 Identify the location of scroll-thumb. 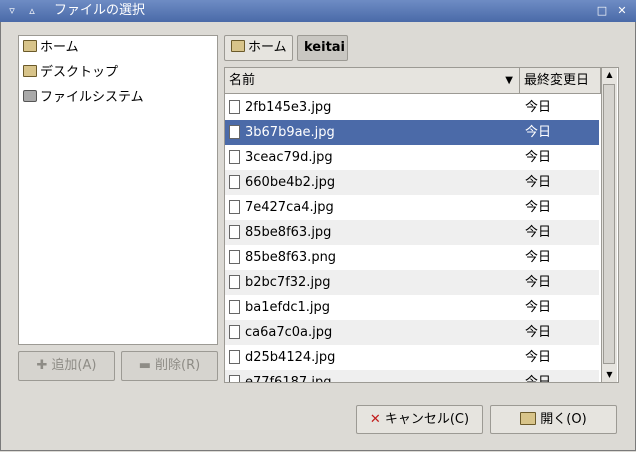
(609, 224).